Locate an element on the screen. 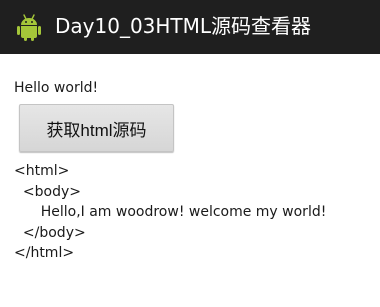  source-line: </html> is located at coordinates (44, 253).